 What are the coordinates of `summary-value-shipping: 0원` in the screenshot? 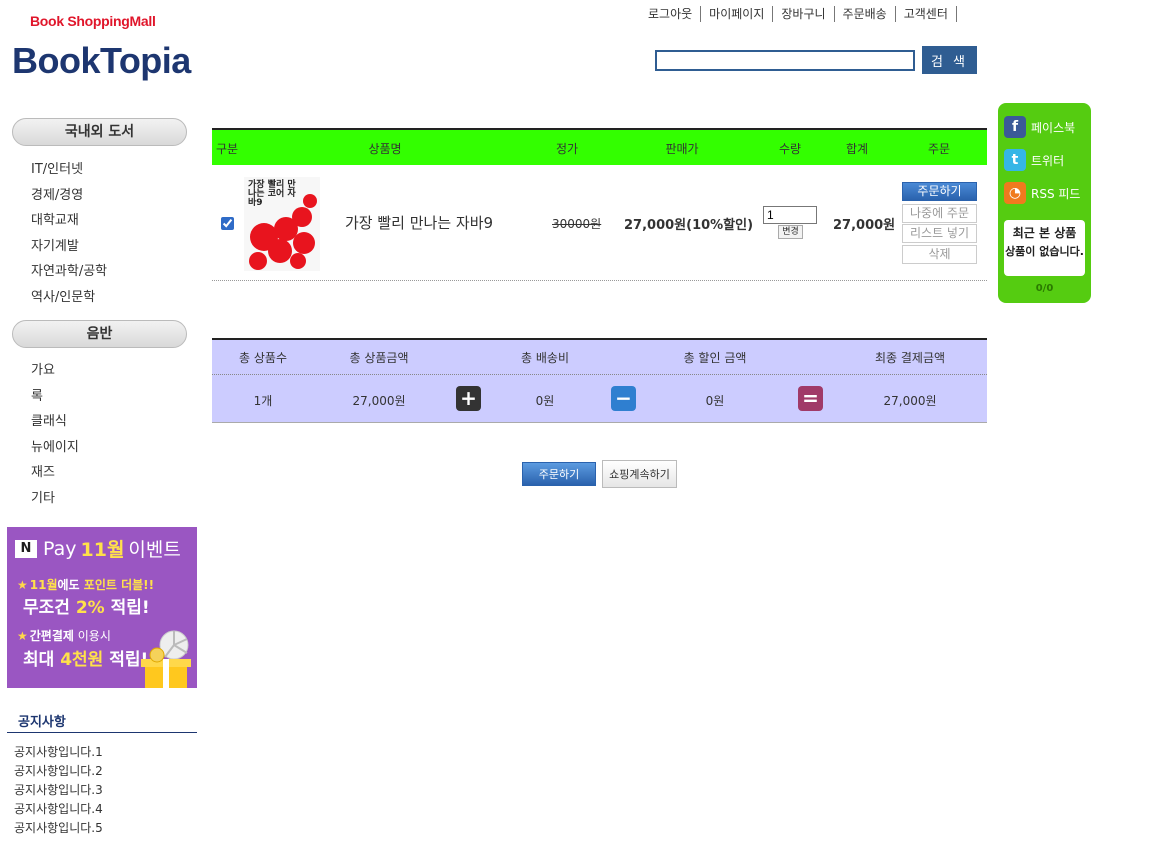 It's located at (545, 401).